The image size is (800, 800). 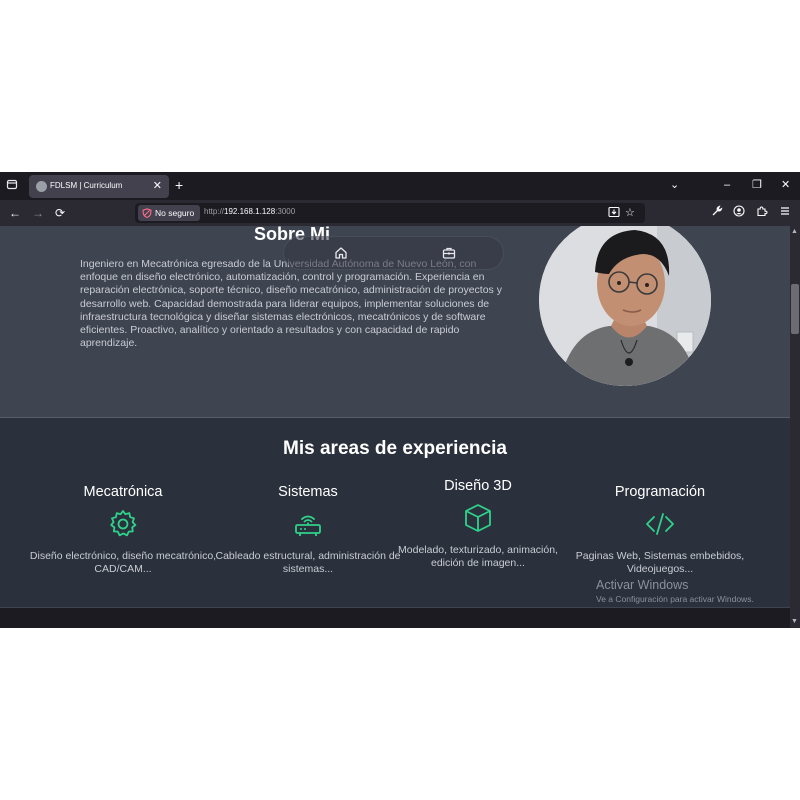 I want to click on router-icon, so click(x=308, y=525).